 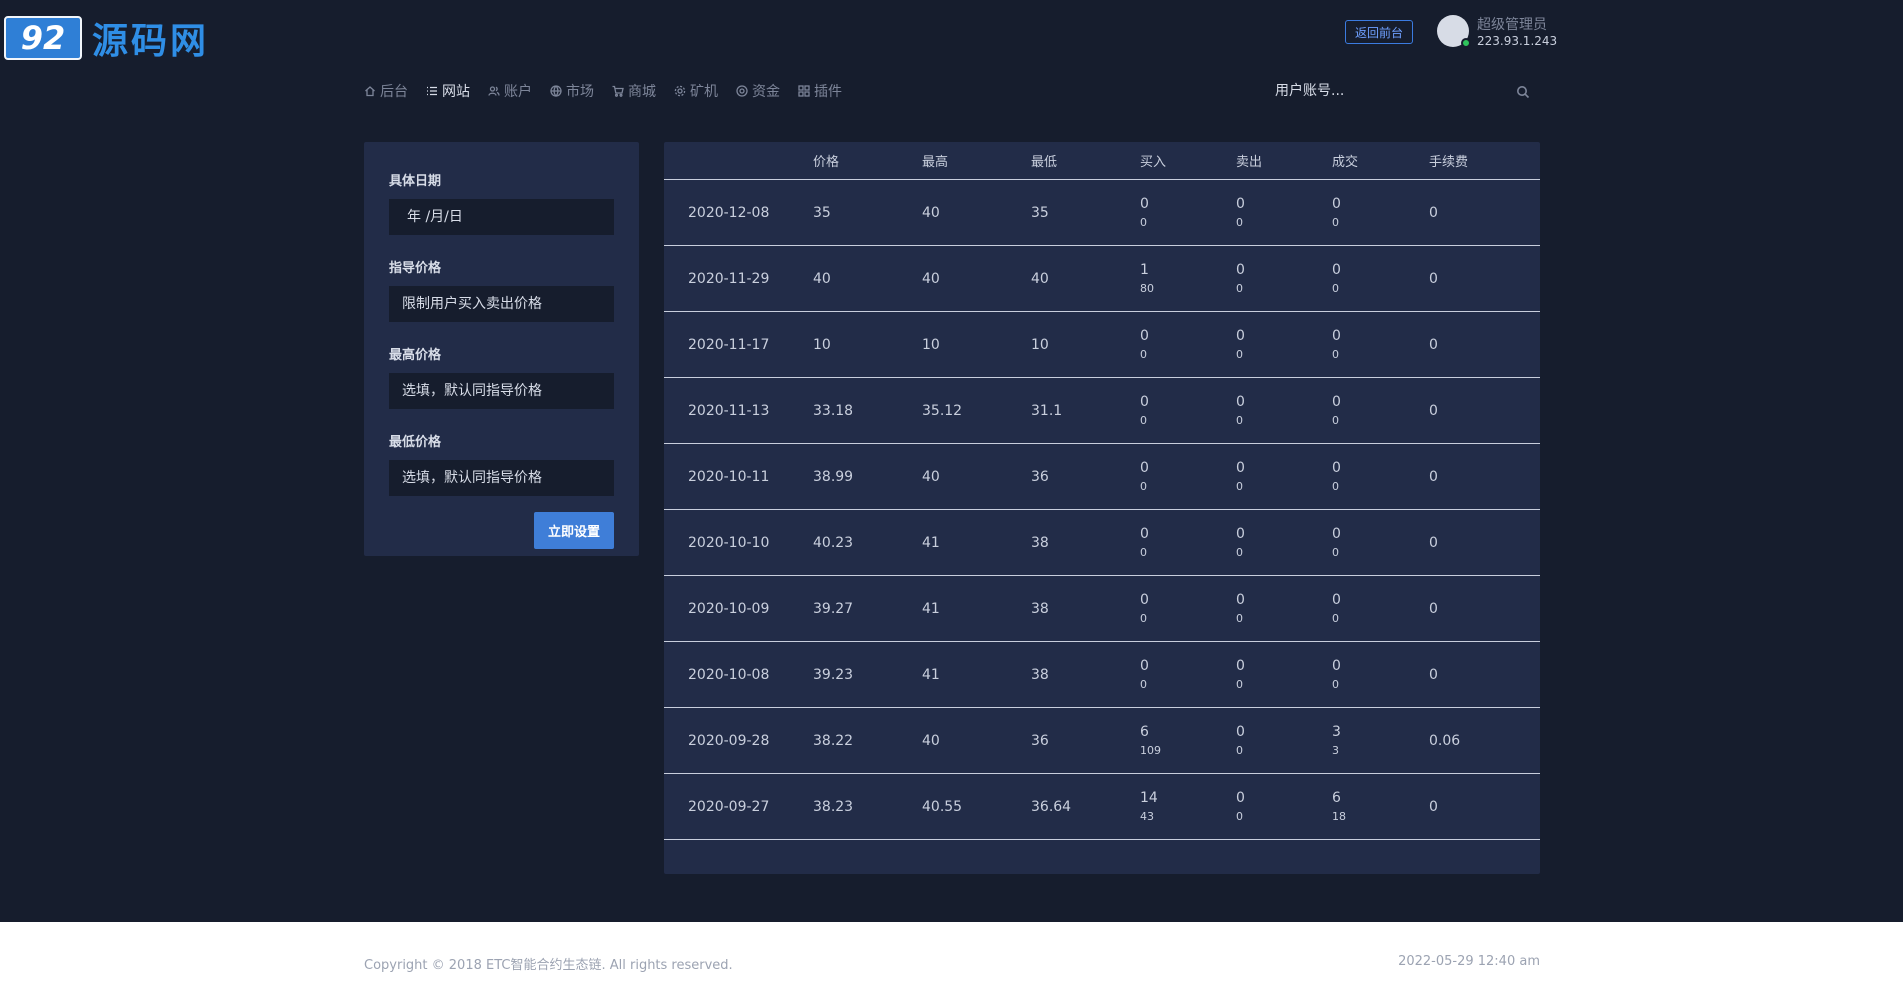 What do you see at coordinates (501, 217) in the screenshot?
I see `date-field` at bounding box center [501, 217].